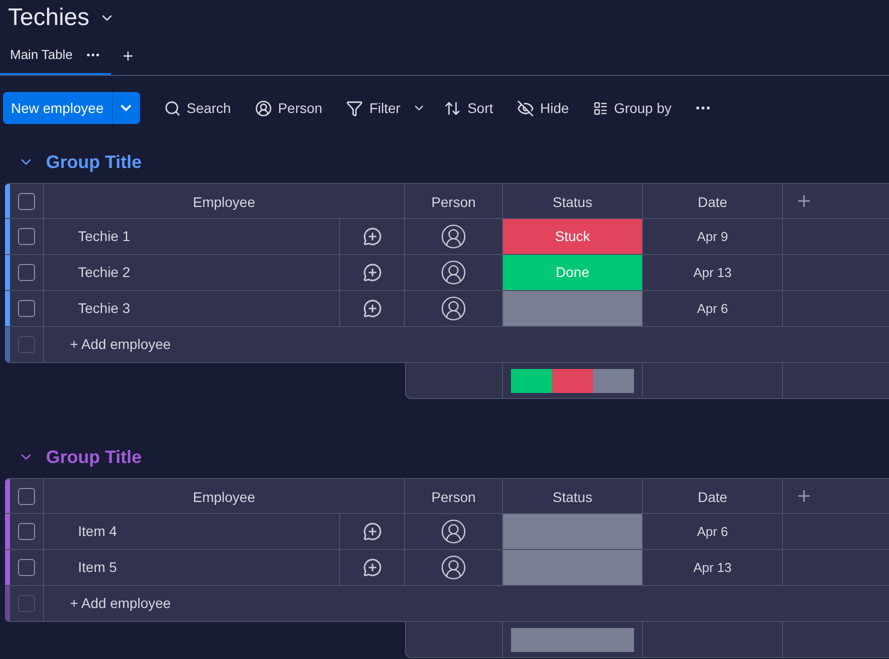 This screenshot has width=889, height=659. Describe the element at coordinates (543, 108) in the screenshot. I see `toolbar-button: Hide` at that location.